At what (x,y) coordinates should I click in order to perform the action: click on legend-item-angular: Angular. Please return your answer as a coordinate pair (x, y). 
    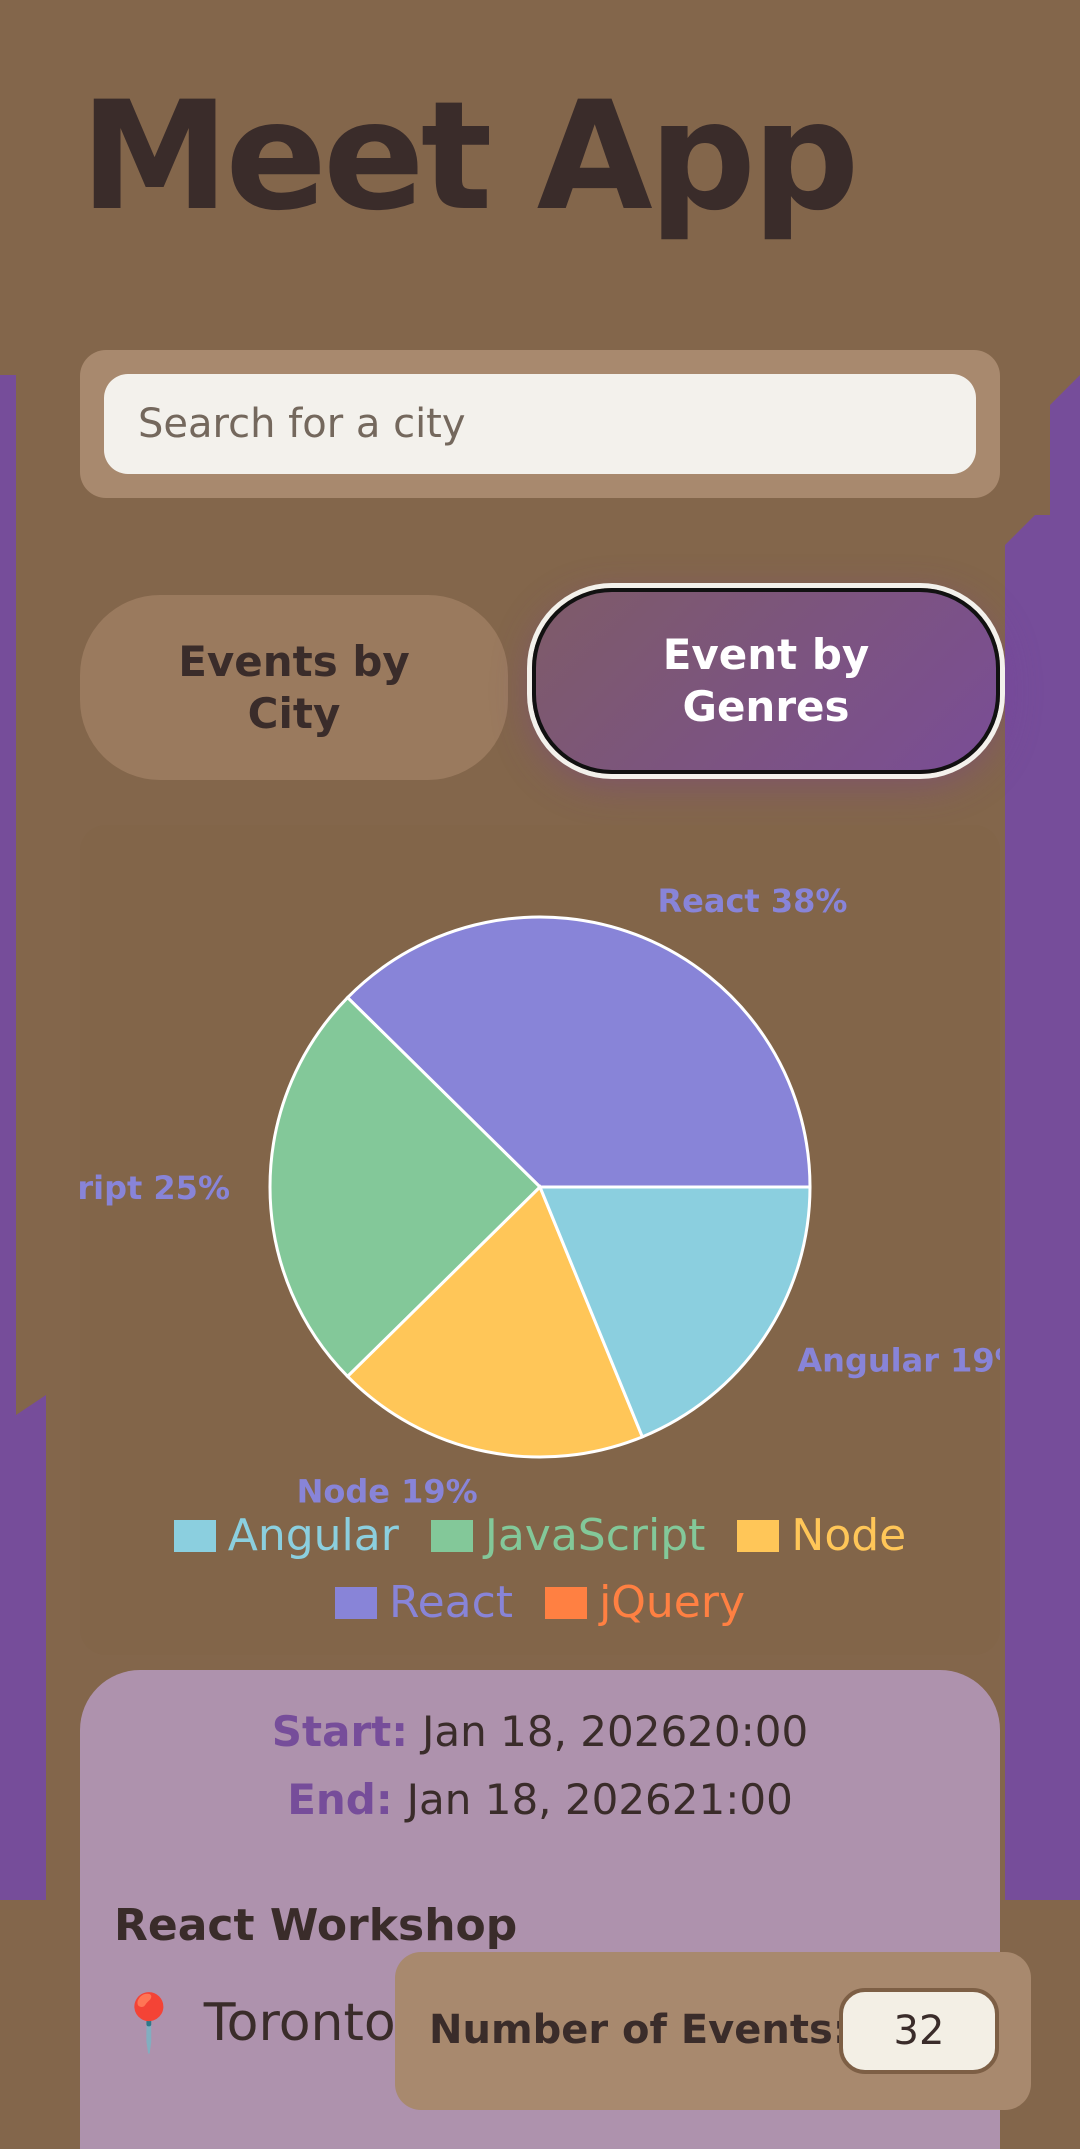
    Looking at the image, I should click on (286, 1535).